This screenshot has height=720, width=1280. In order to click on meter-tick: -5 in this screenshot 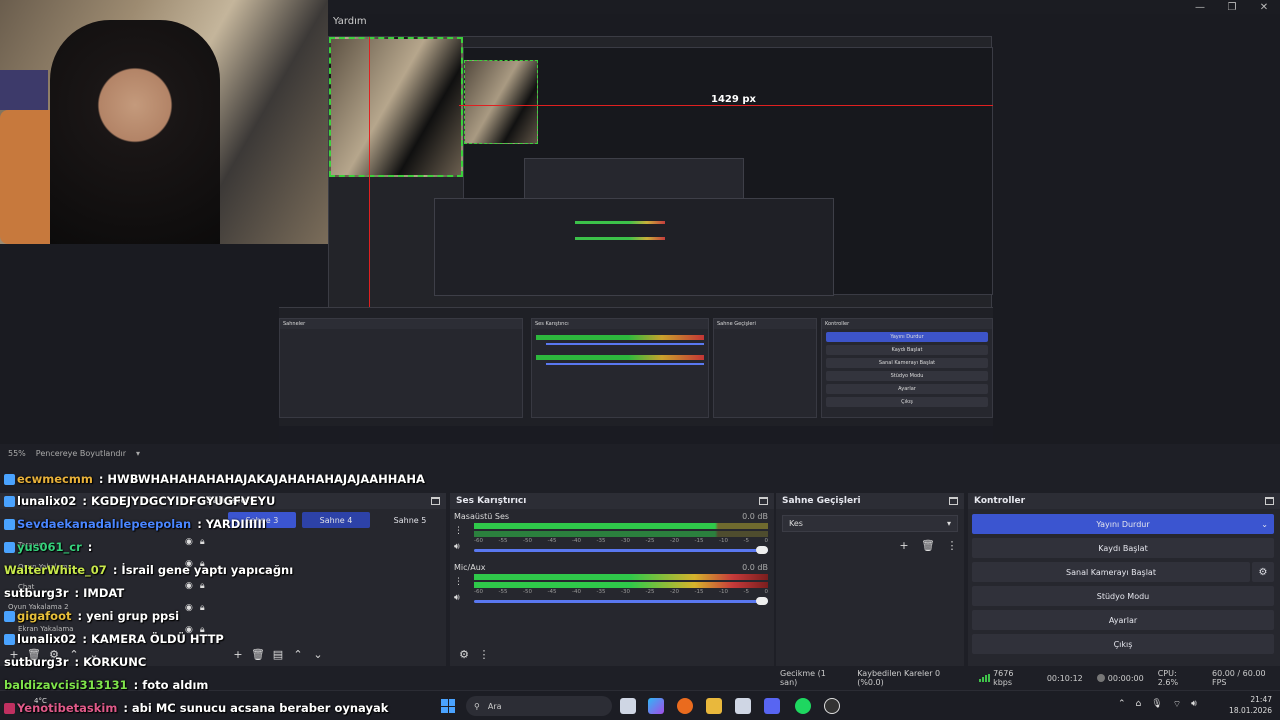, I will do `click(746, 541)`.